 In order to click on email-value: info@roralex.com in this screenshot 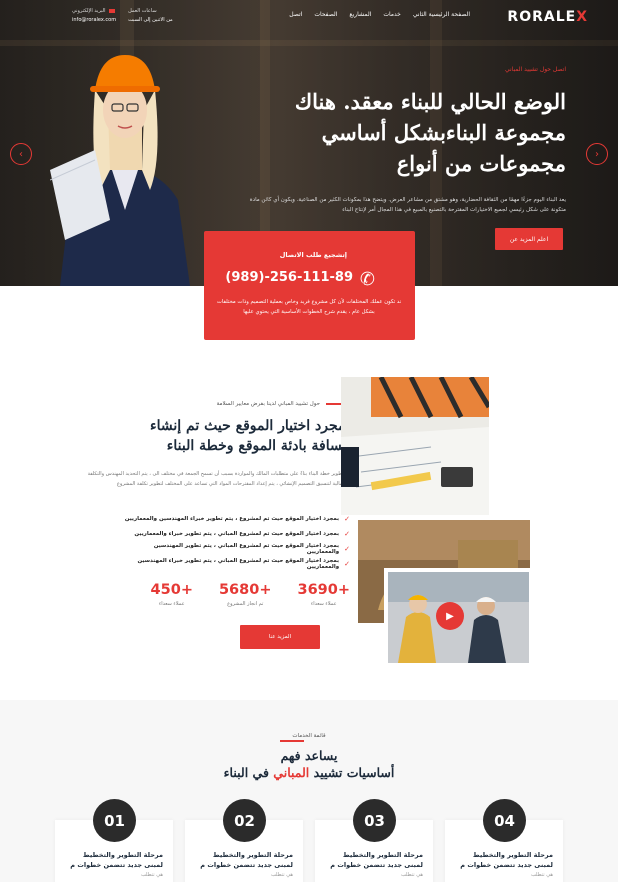, I will do `click(94, 20)`.